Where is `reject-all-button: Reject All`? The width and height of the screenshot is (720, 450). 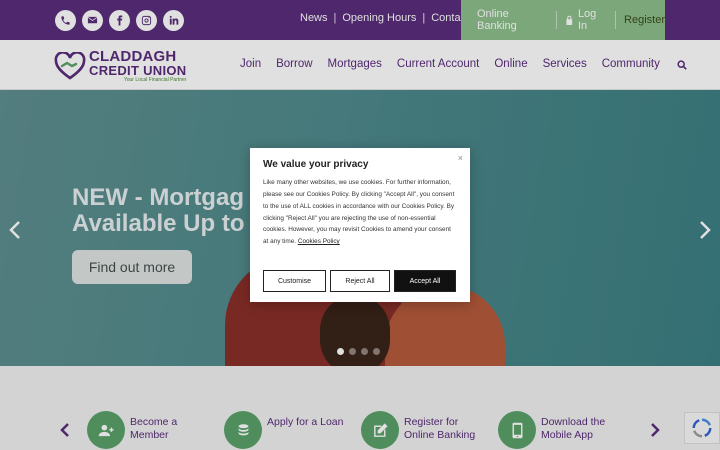
reject-all-button: Reject All is located at coordinates (360, 281).